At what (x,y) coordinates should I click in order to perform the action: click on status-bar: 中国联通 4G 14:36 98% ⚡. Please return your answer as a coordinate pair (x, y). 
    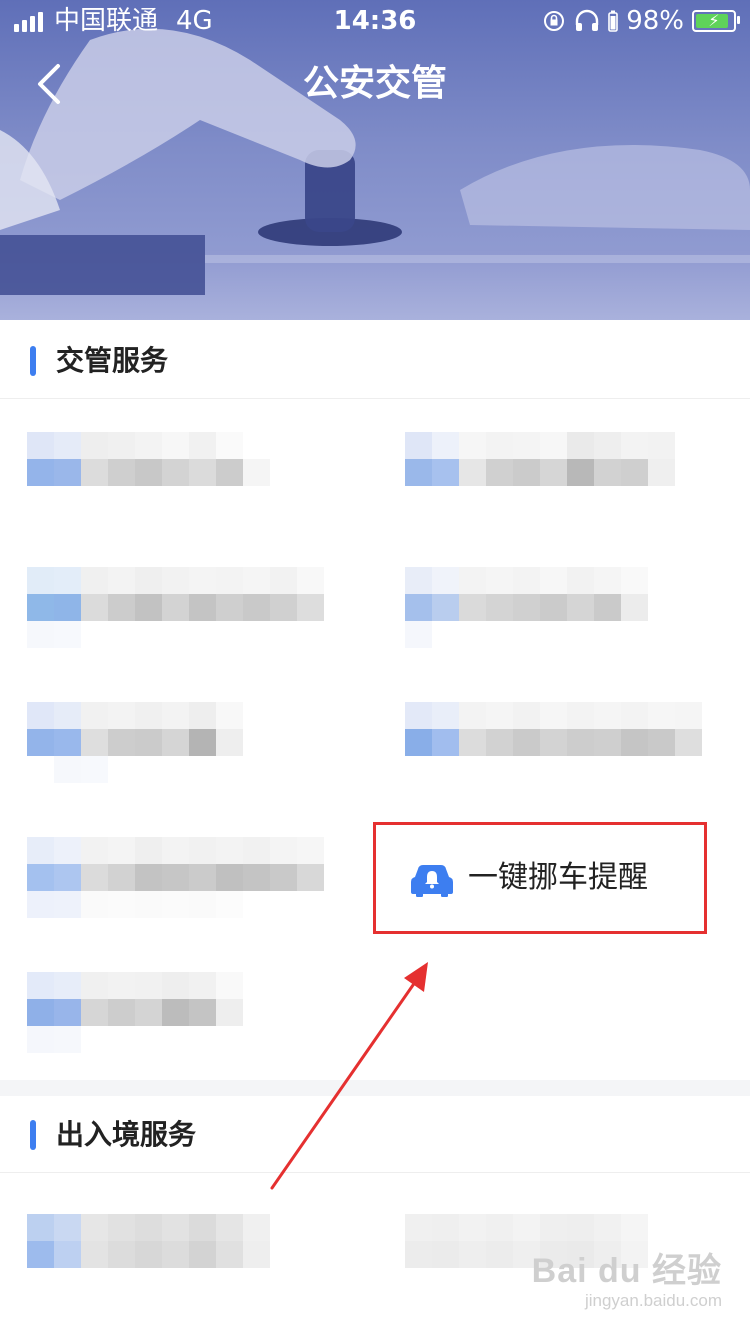
    Looking at the image, I should click on (375, 21).